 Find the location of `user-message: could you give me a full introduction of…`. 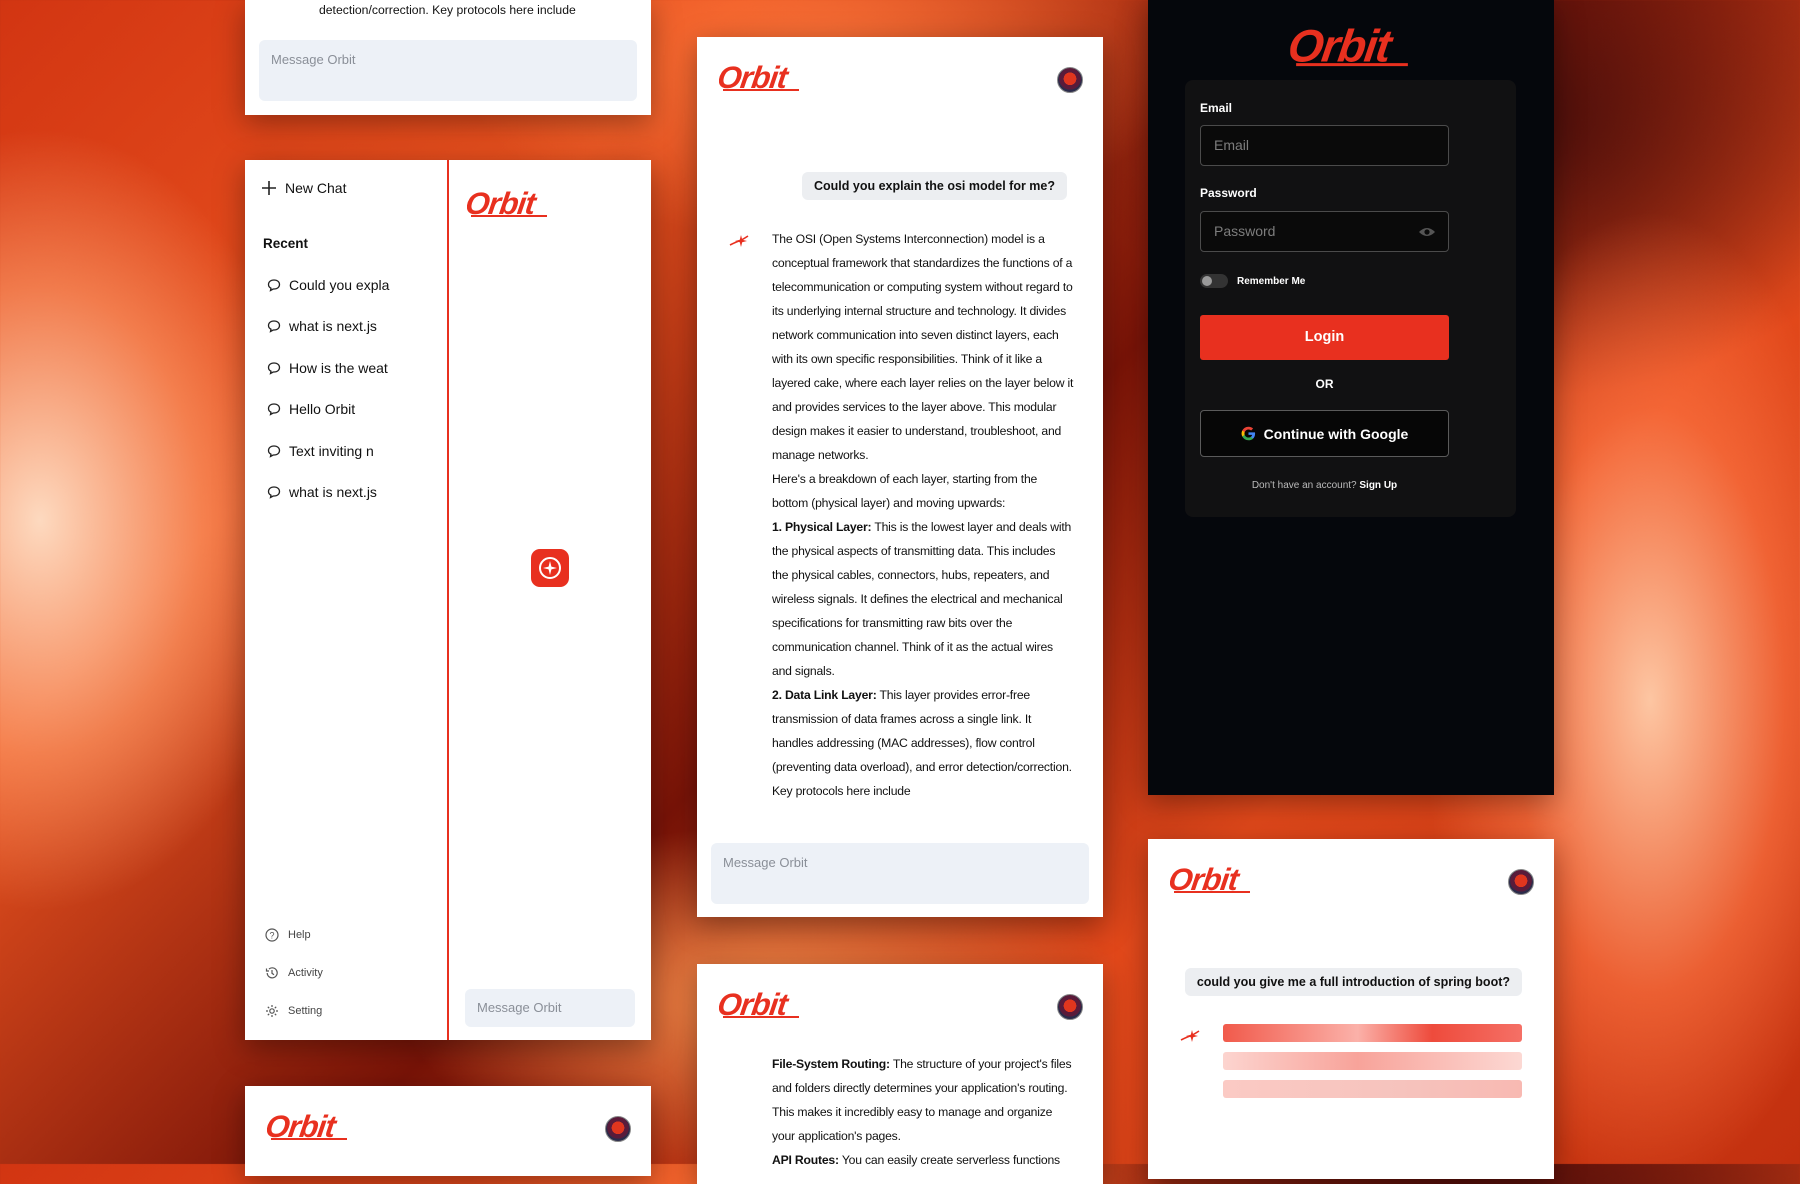

user-message: could you give me a full introduction of… is located at coordinates (1353, 982).